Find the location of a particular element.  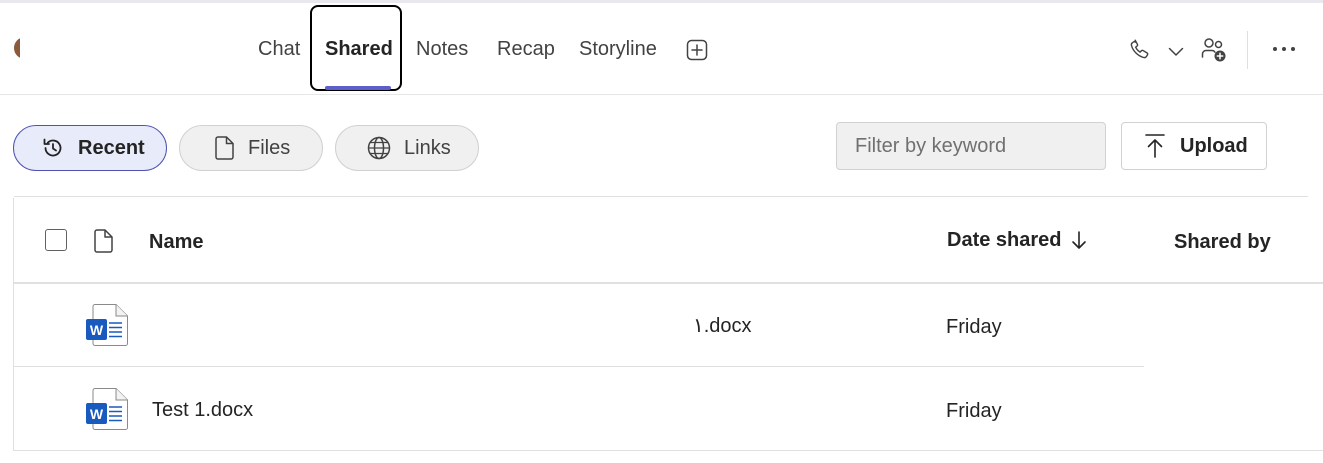

filter-files-pill: Files is located at coordinates (251, 148).